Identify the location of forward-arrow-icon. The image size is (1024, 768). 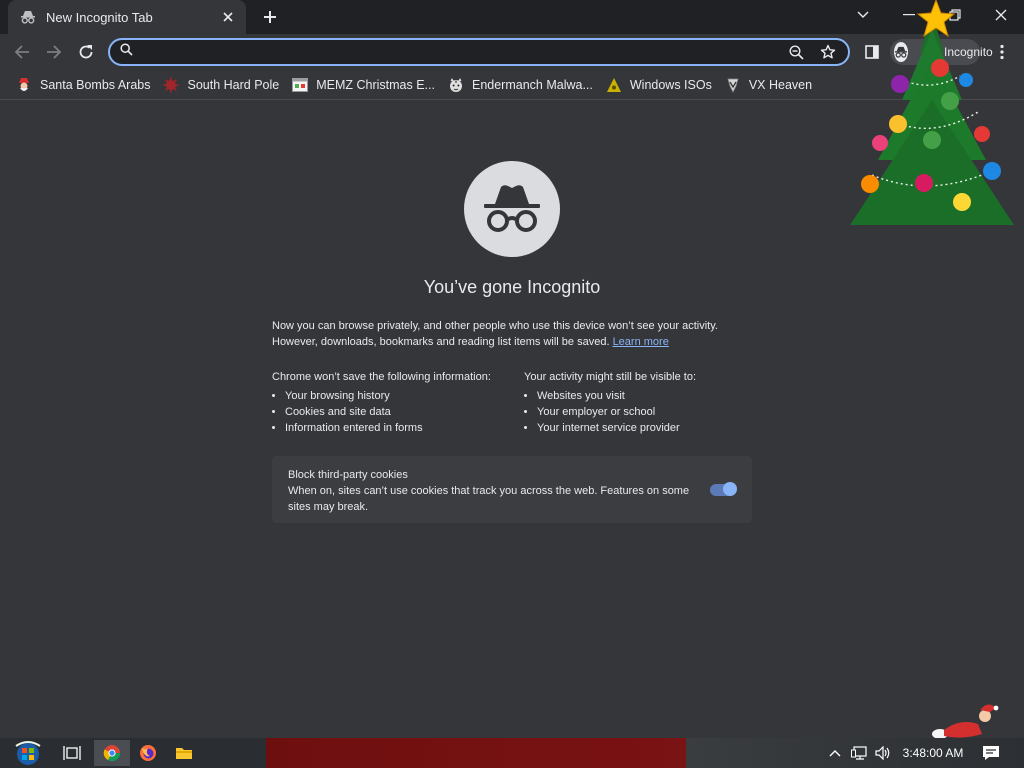
(54, 52).